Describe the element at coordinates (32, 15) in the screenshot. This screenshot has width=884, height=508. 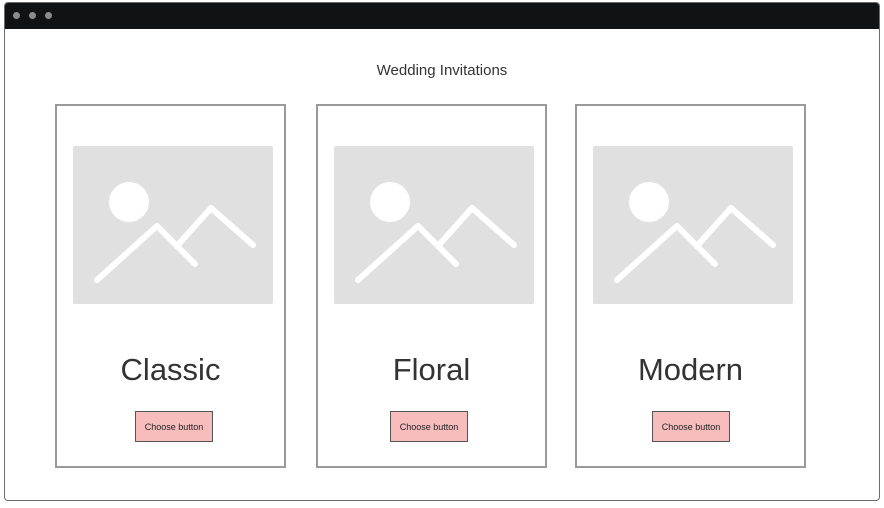
I see `window-minimize-dot-icon` at that location.